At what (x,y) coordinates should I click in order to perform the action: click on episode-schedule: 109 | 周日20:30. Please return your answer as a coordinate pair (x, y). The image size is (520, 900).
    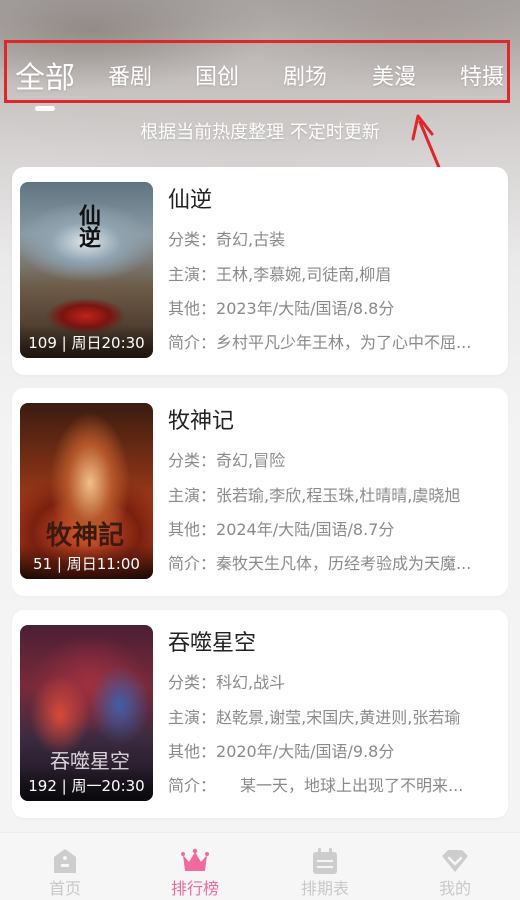
    Looking at the image, I should click on (86, 341).